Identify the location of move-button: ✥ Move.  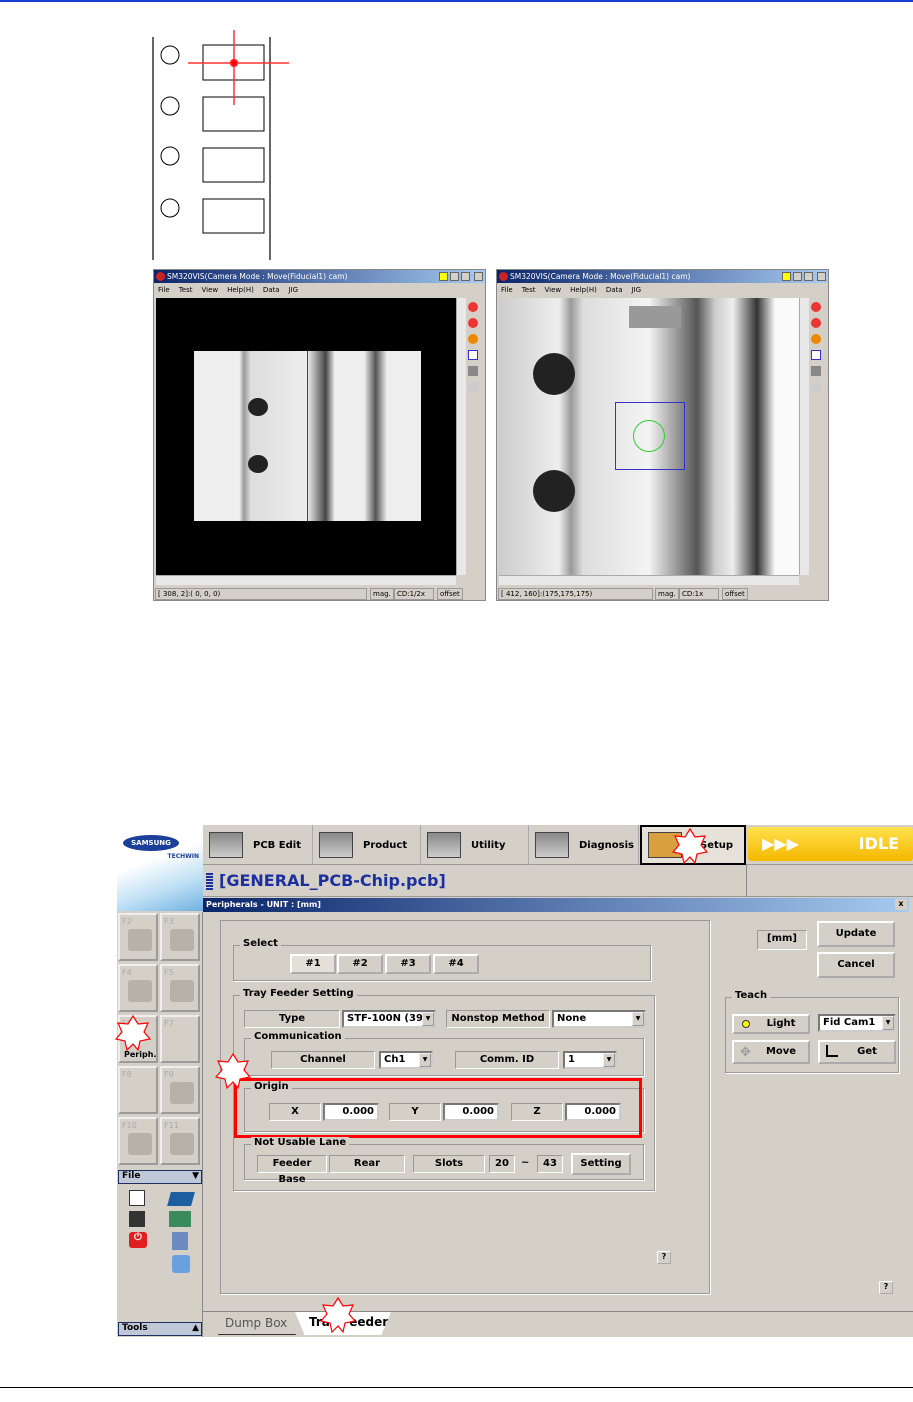
(771, 1052).